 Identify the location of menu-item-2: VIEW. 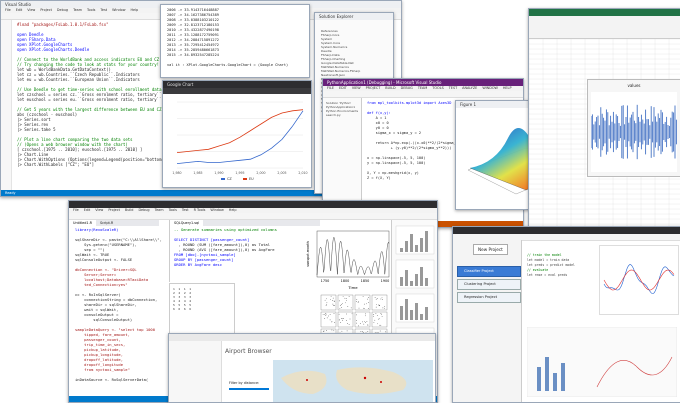
(356, 88).